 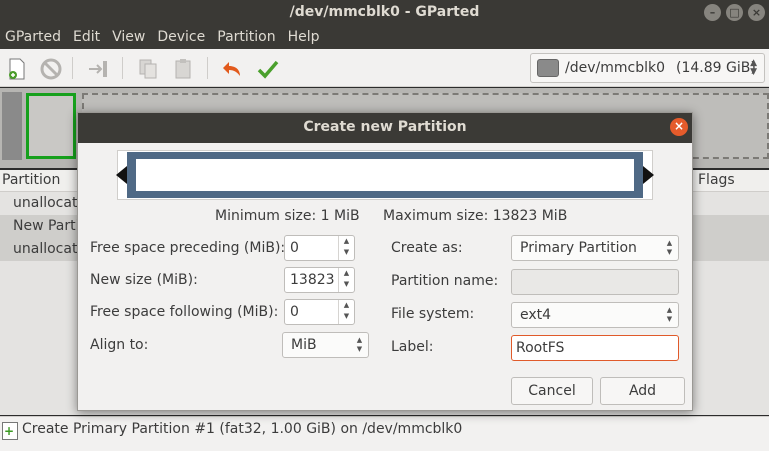 I want to click on label-value: RootFS, so click(x=540, y=348).